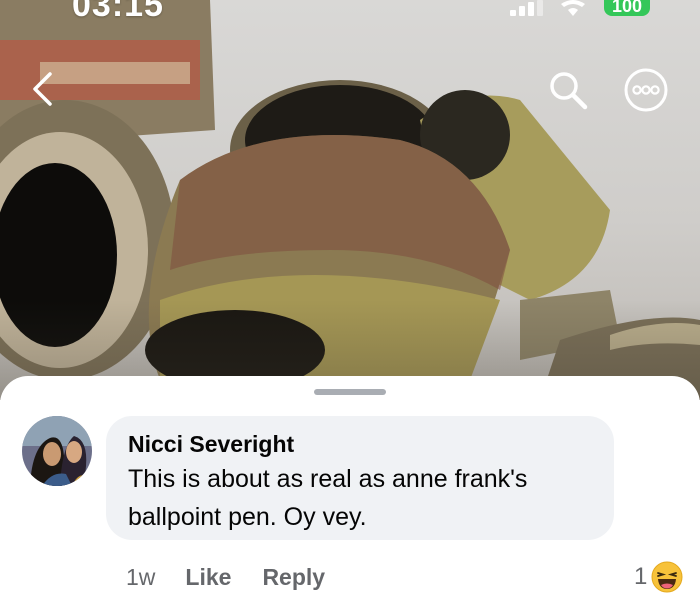  What do you see at coordinates (350, 392) in the screenshot?
I see `sheet-grabber-handle` at bounding box center [350, 392].